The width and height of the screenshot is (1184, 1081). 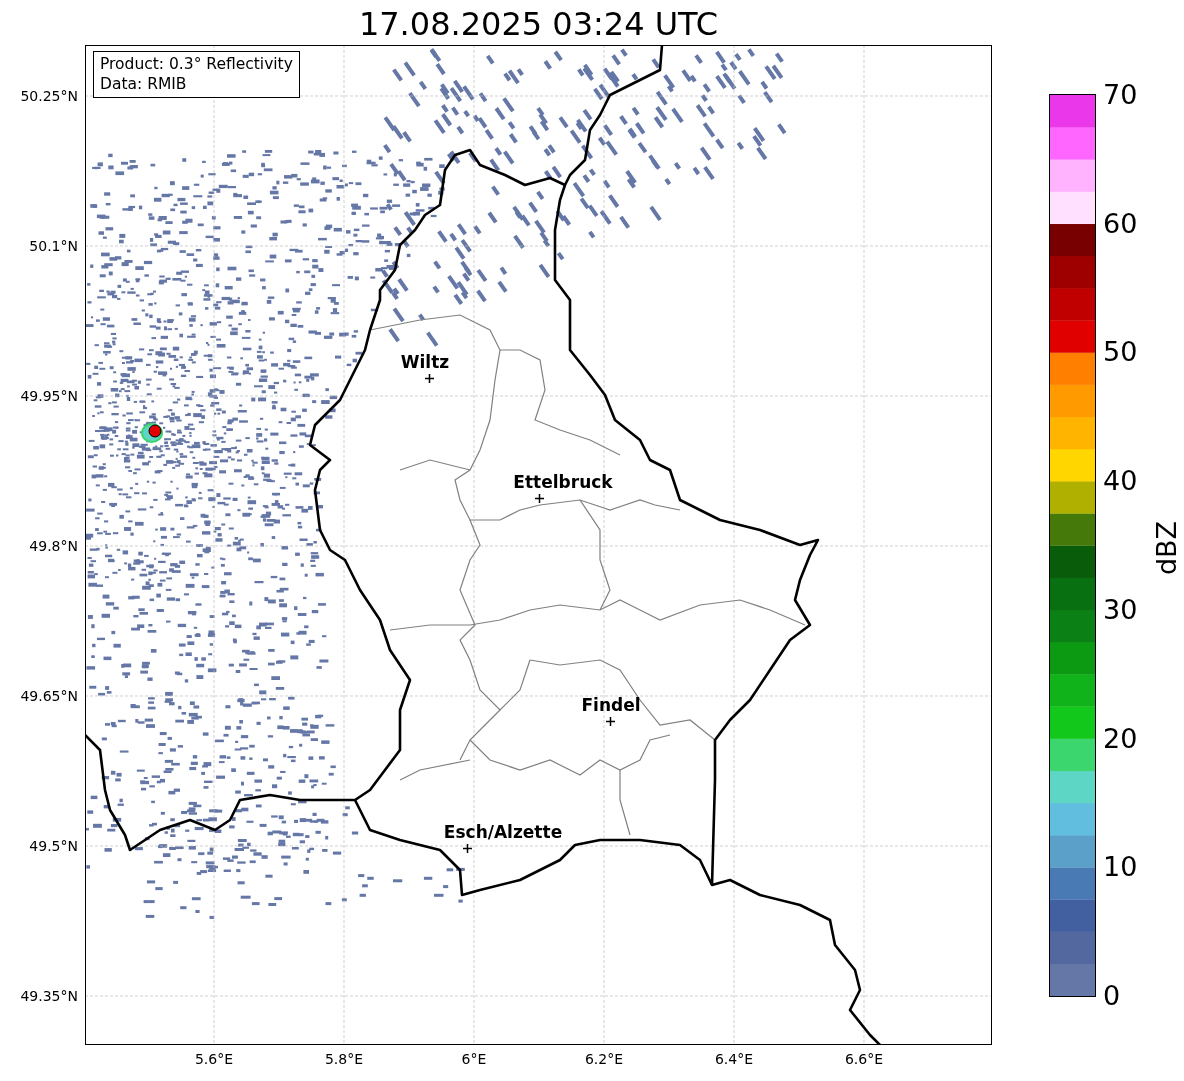 I want to click on axis-tick-label: 5.8°E, so click(x=344, y=1059).